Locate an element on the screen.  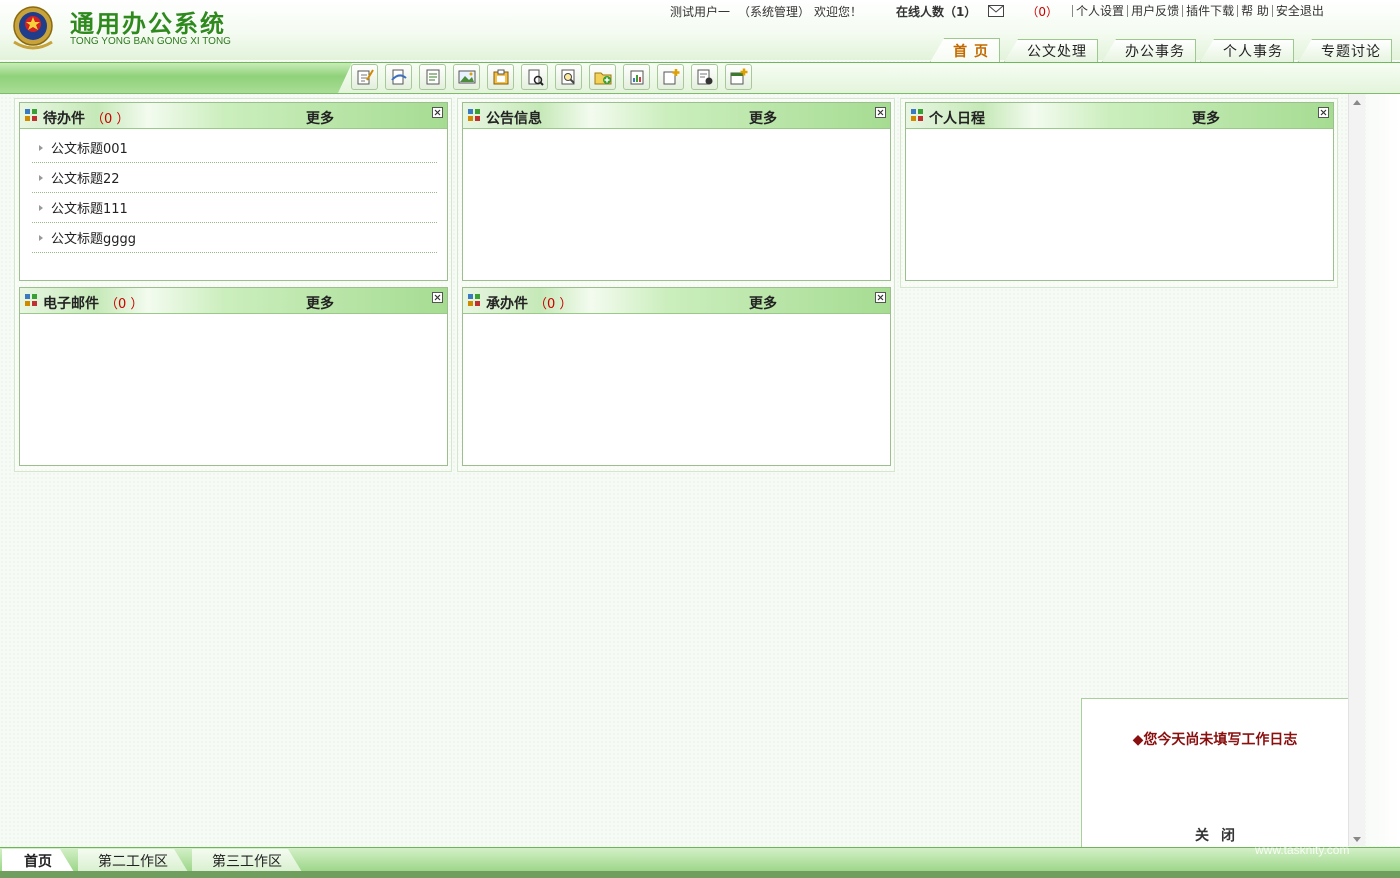
image-button is located at coordinates (466, 77).